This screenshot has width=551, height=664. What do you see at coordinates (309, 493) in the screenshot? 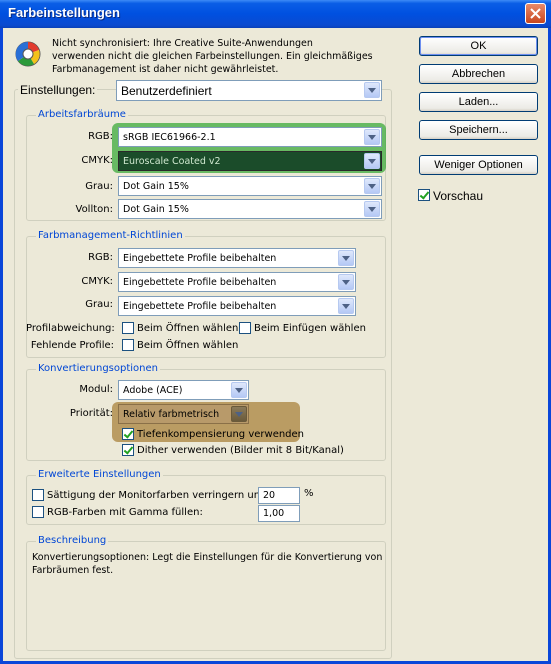
I see `desaturate-unit: %` at bounding box center [309, 493].